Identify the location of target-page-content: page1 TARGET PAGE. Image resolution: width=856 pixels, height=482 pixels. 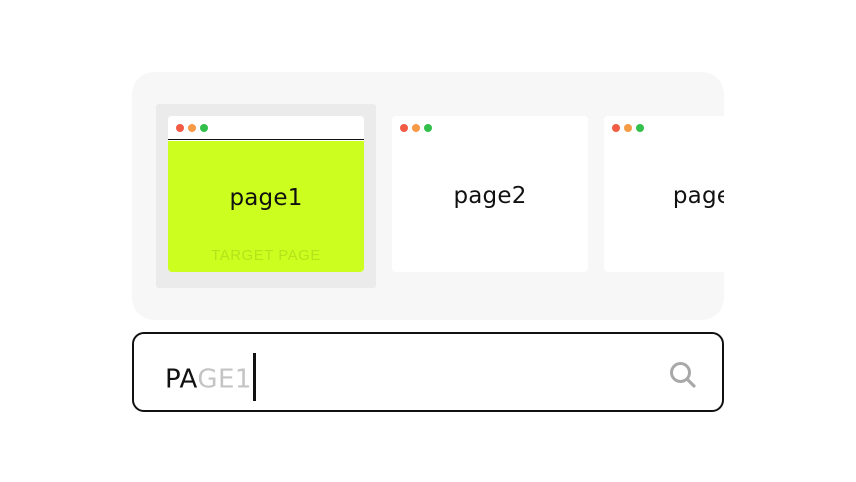
(266, 206).